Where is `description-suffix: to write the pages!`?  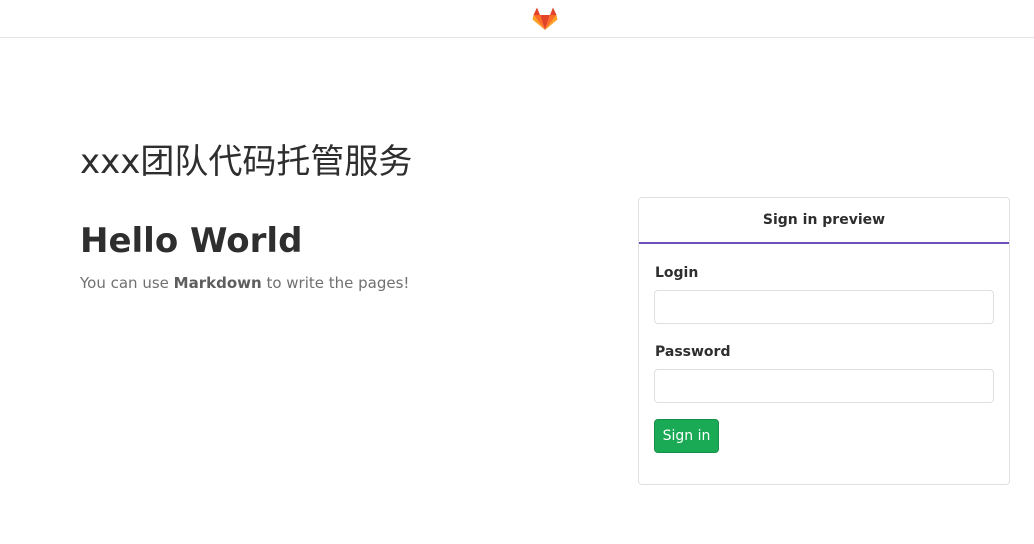 description-suffix: to write the pages! is located at coordinates (335, 283).